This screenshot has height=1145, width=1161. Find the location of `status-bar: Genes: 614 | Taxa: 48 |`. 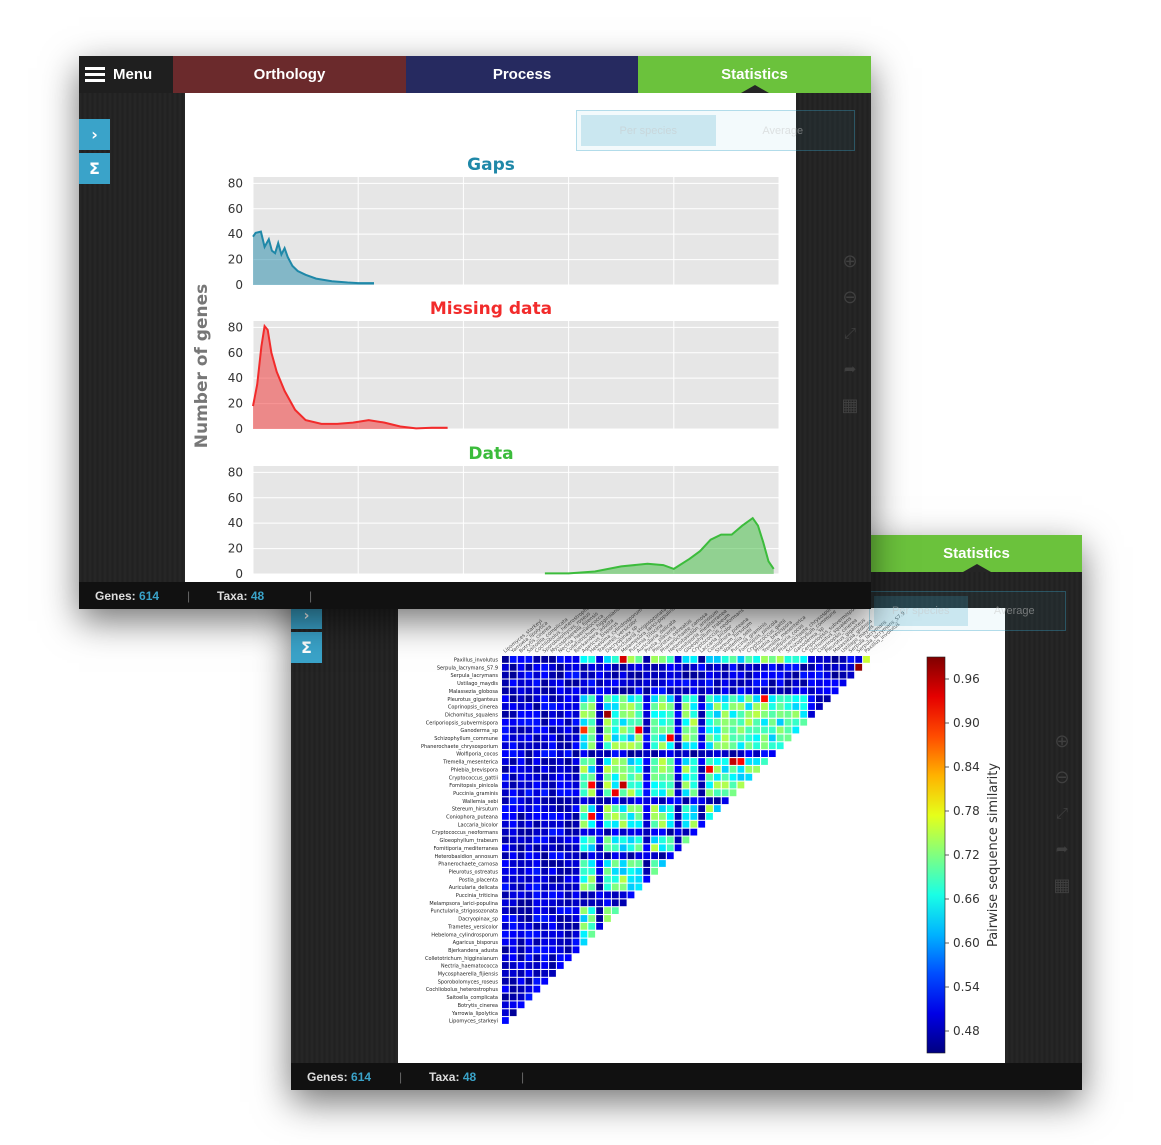

status-bar: Genes: 614 | Taxa: 48 | is located at coordinates (475, 595).